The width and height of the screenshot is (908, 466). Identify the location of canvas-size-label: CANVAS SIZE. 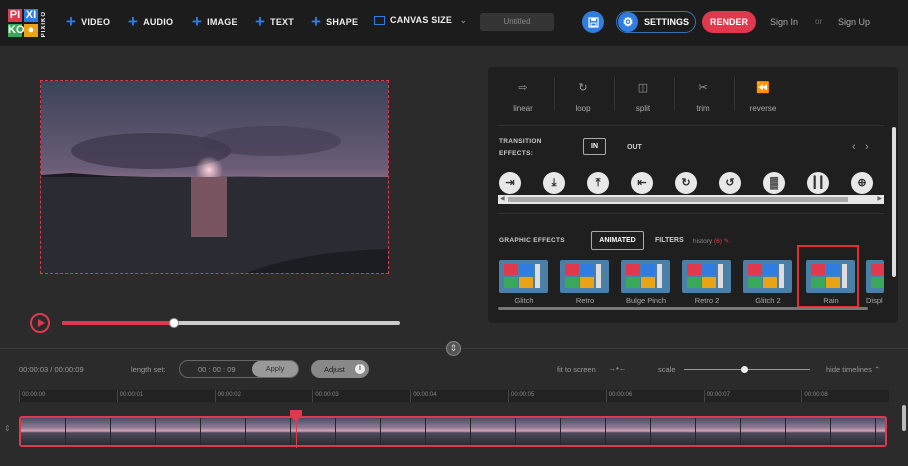
(421, 20).